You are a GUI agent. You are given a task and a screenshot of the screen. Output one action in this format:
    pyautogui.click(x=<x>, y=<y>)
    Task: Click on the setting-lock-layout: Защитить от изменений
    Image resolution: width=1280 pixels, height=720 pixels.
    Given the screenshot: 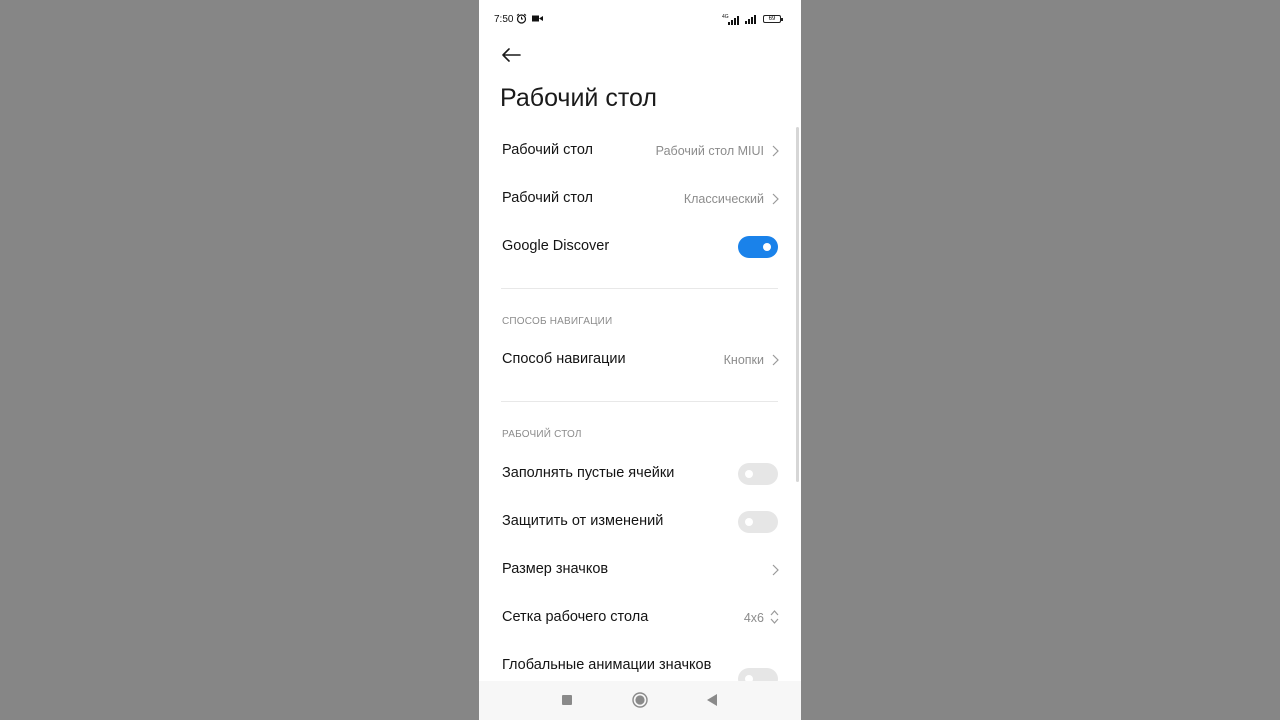 What is the action you would take?
    pyautogui.click(x=640, y=522)
    